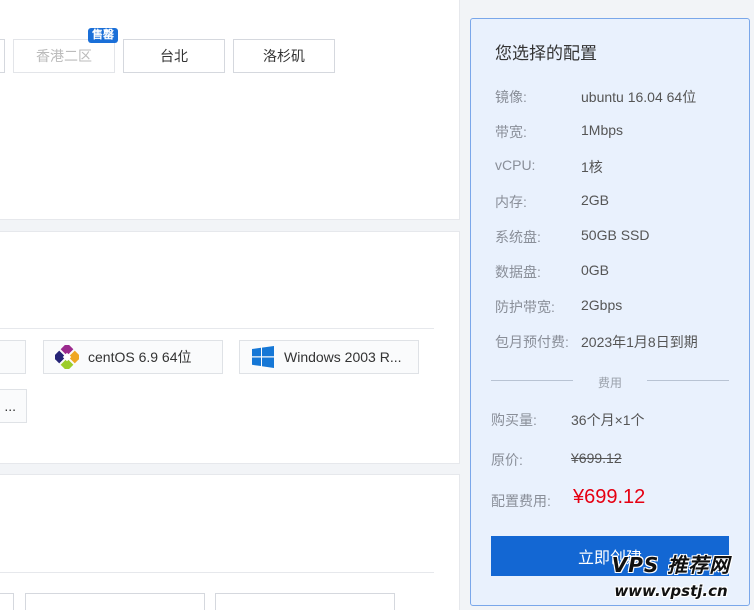 Image resolution: width=754 pixels, height=610 pixels. What do you see at coordinates (140, 357) in the screenshot?
I see `image-option-label: centOS 6.9 64位` at bounding box center [140, 357].